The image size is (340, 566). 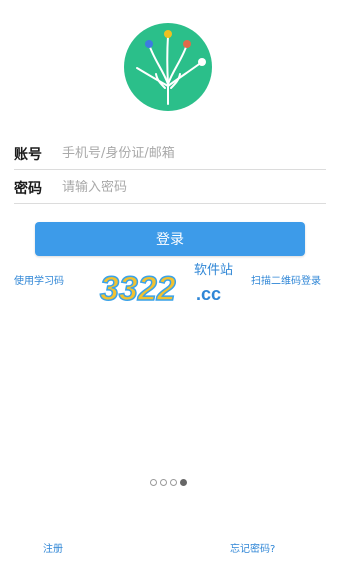 I want to click on watermark-brand: 3322, so click(x=138, y=289).